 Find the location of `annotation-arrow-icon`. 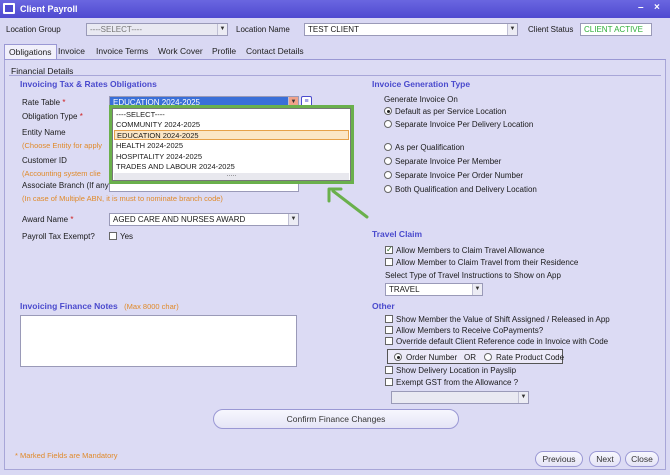

annotation-arrow-icon is located at coordinates (348, 203).